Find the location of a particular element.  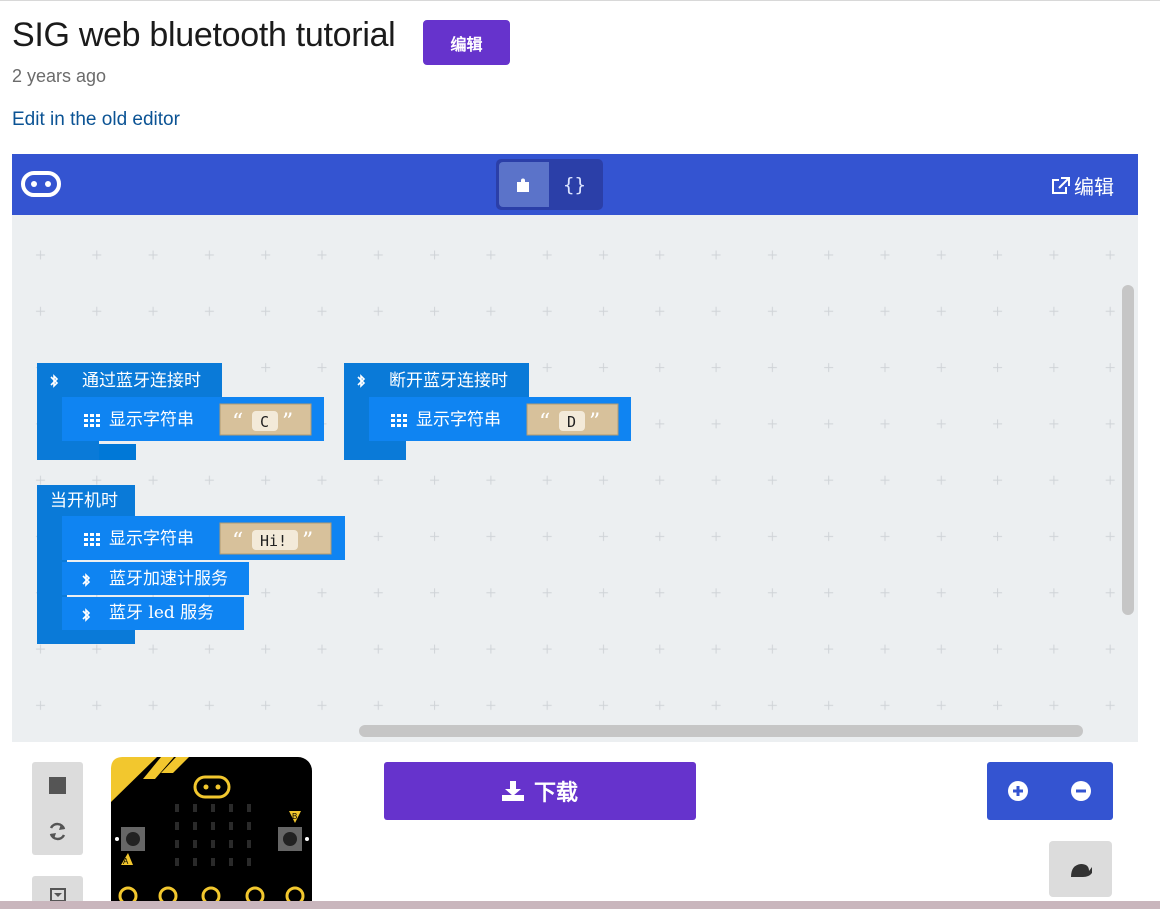

slow-mode-button is located at coordinates (1080, 869).